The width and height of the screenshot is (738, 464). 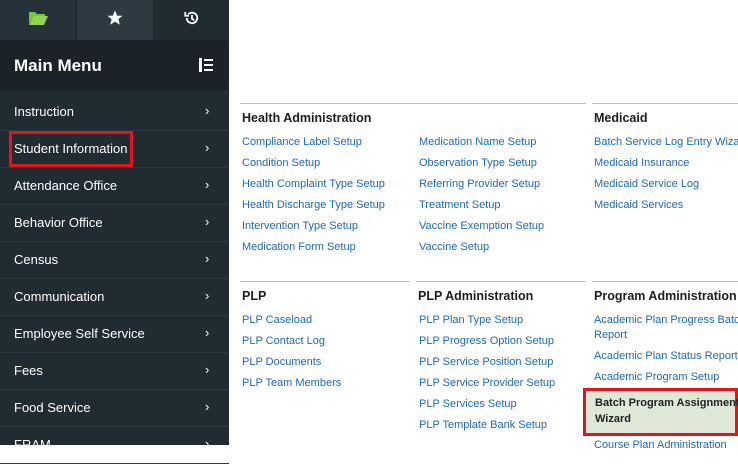 What do you see at coordinates (478, 163) in the screenshot?
I see `link-observation-type-setup: Observation Type Setup` at bounding box center [478, 163].